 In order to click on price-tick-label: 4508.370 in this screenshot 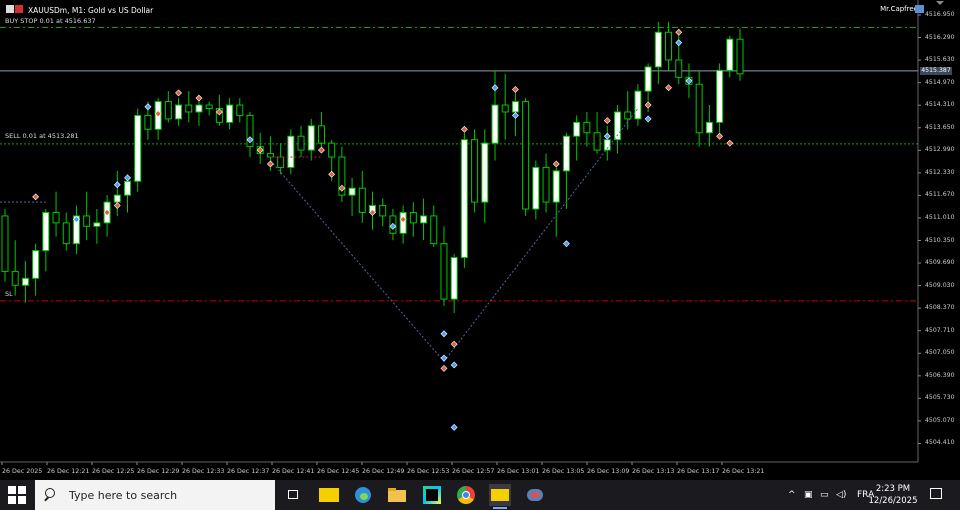, I will do `click(940, 308)`.